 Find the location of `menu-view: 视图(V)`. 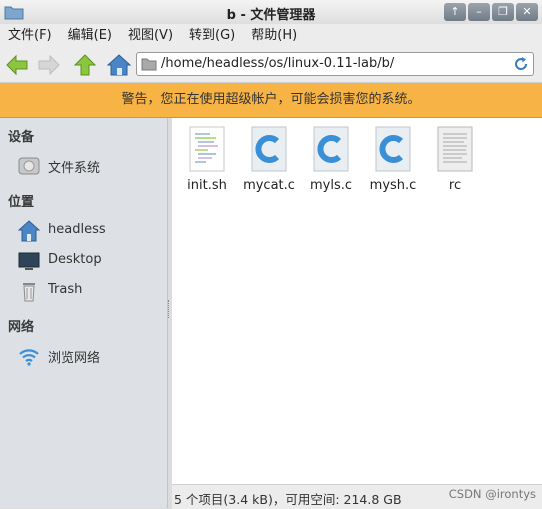

menu-view: 视图(V) is located at coordinates (150, 36).